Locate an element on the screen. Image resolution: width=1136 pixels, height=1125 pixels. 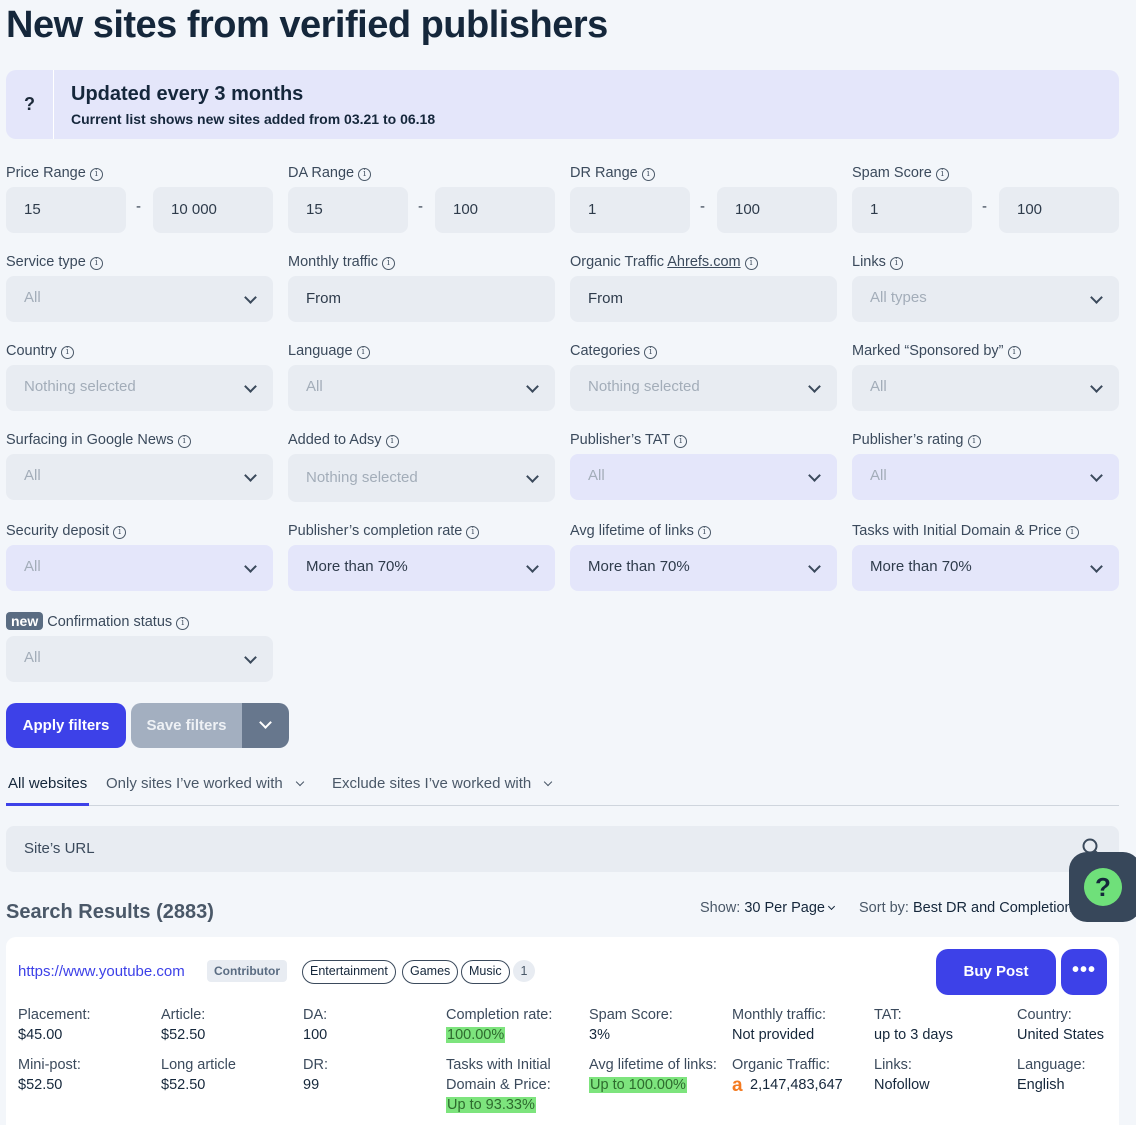
metric-value: $45.00 is located at coordinates (40, 1035).